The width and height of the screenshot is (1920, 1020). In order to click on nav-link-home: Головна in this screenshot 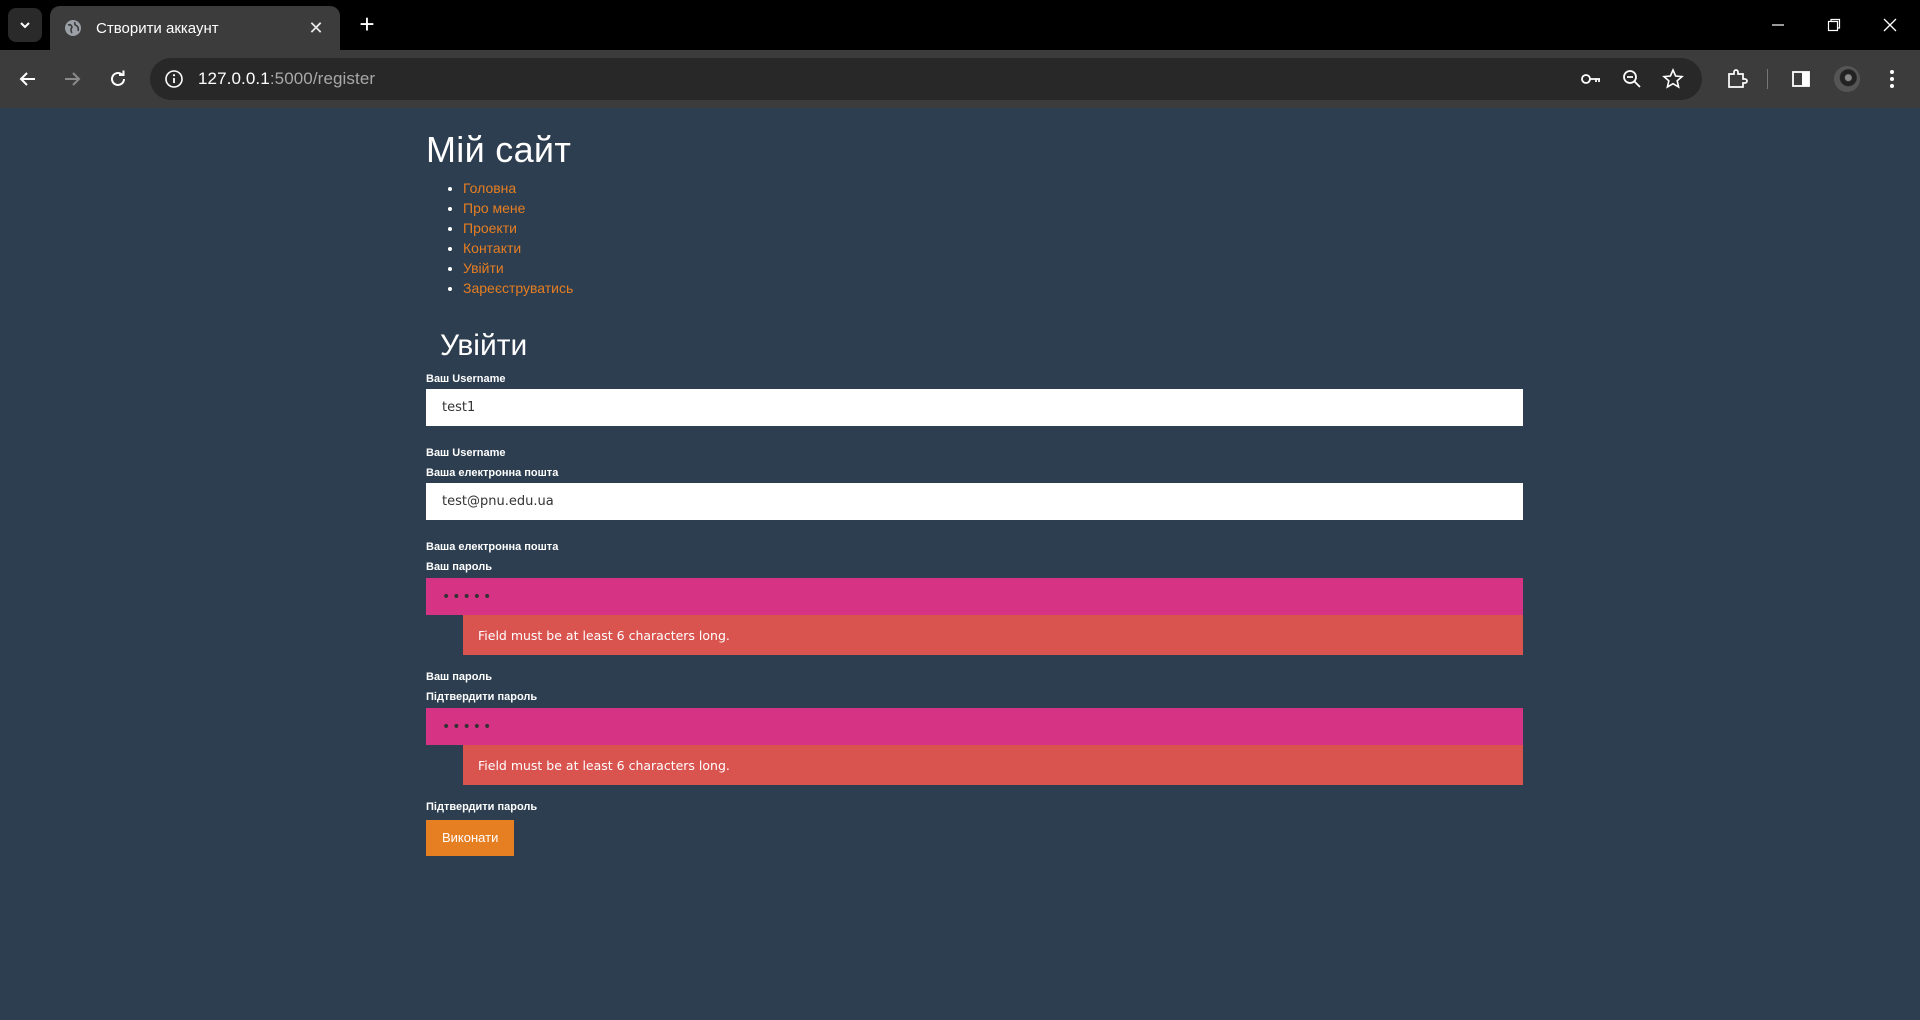, I will do `click(489, 188)`.